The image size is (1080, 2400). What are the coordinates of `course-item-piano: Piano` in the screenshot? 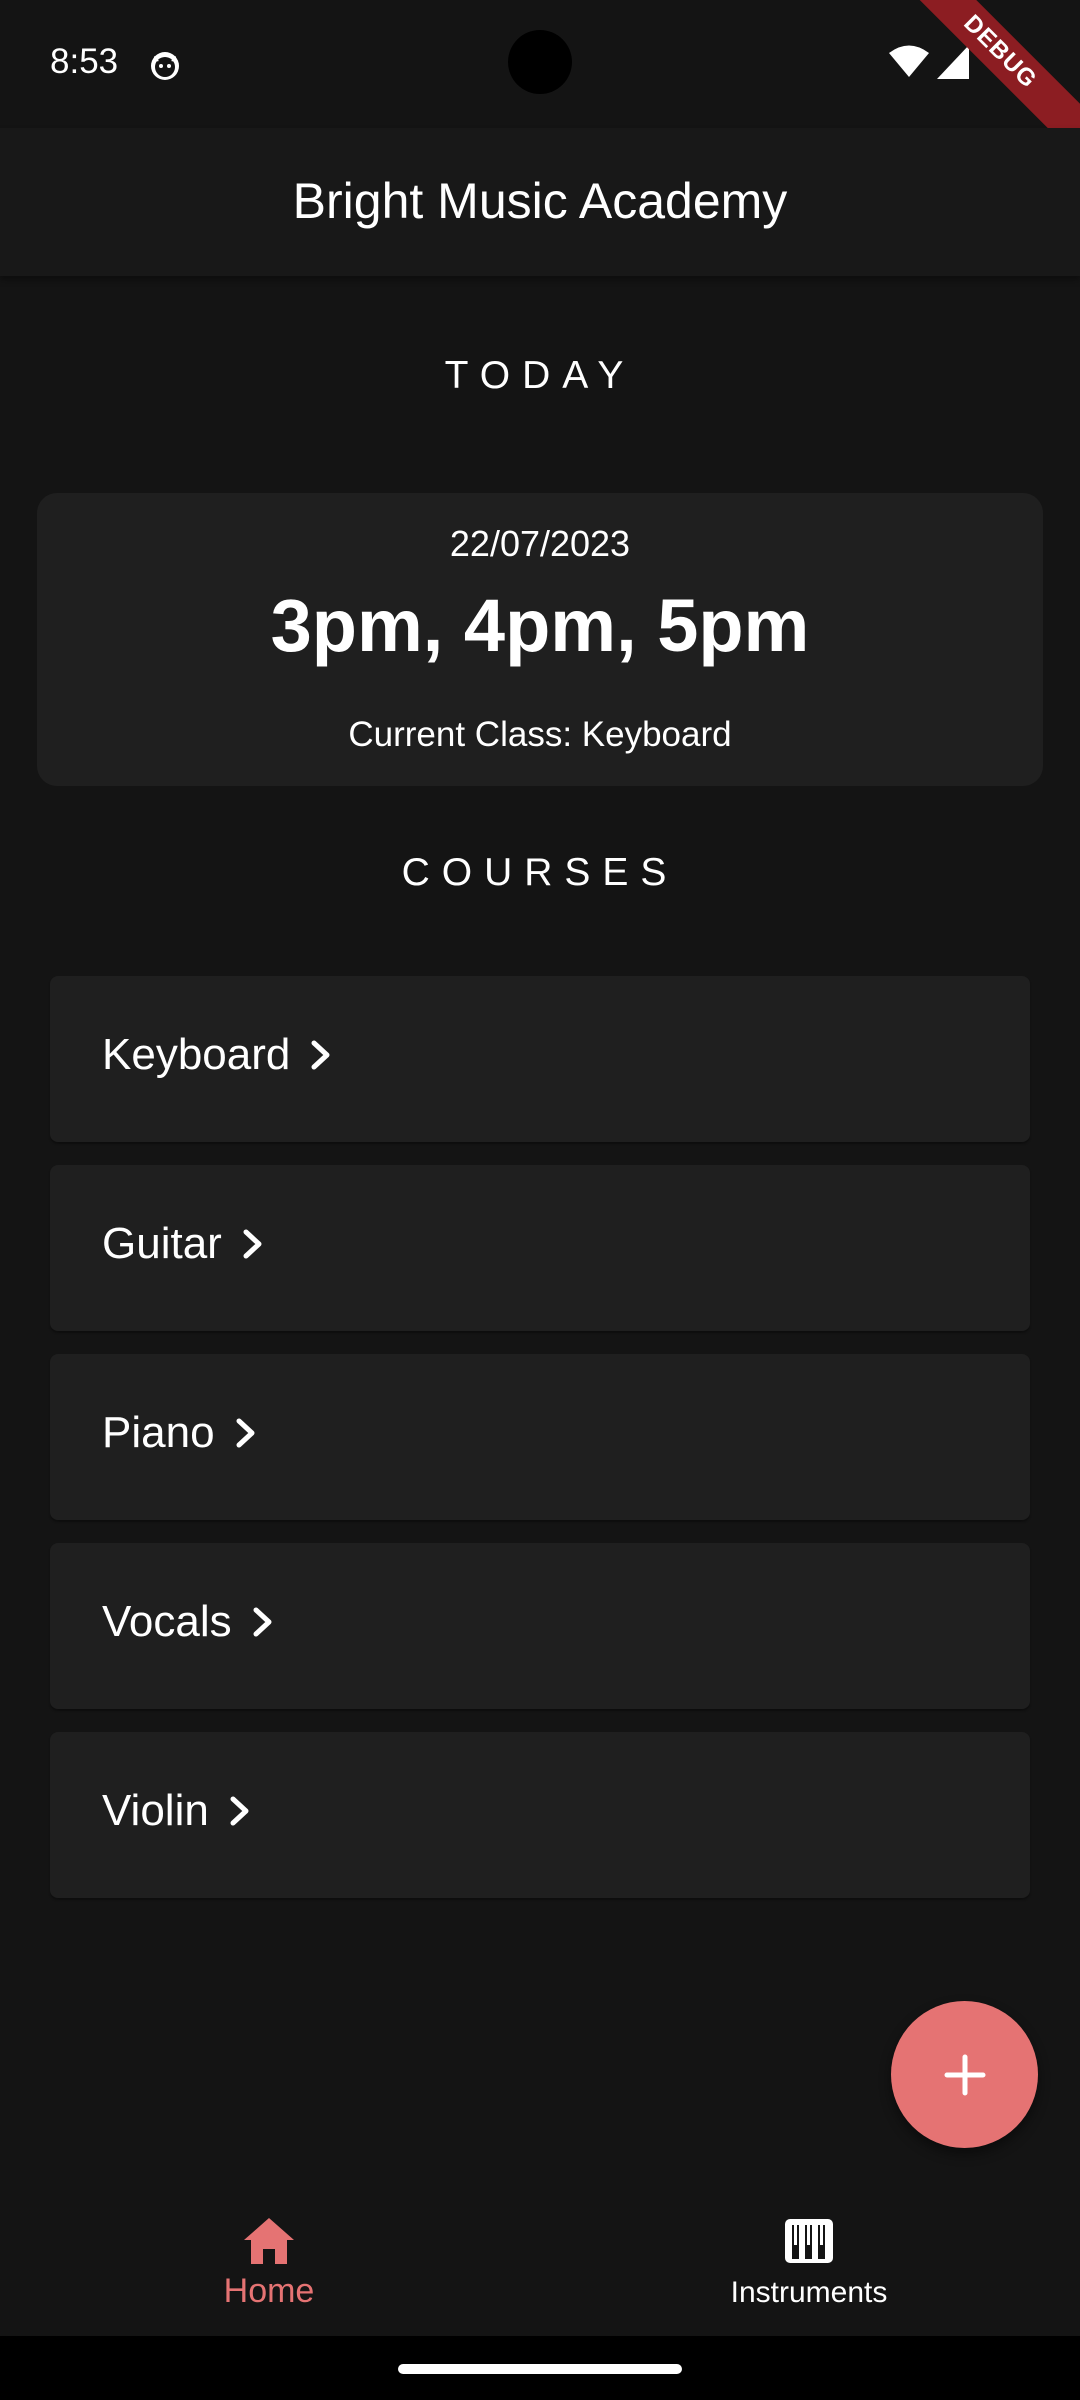 It's located at (540, 1437).